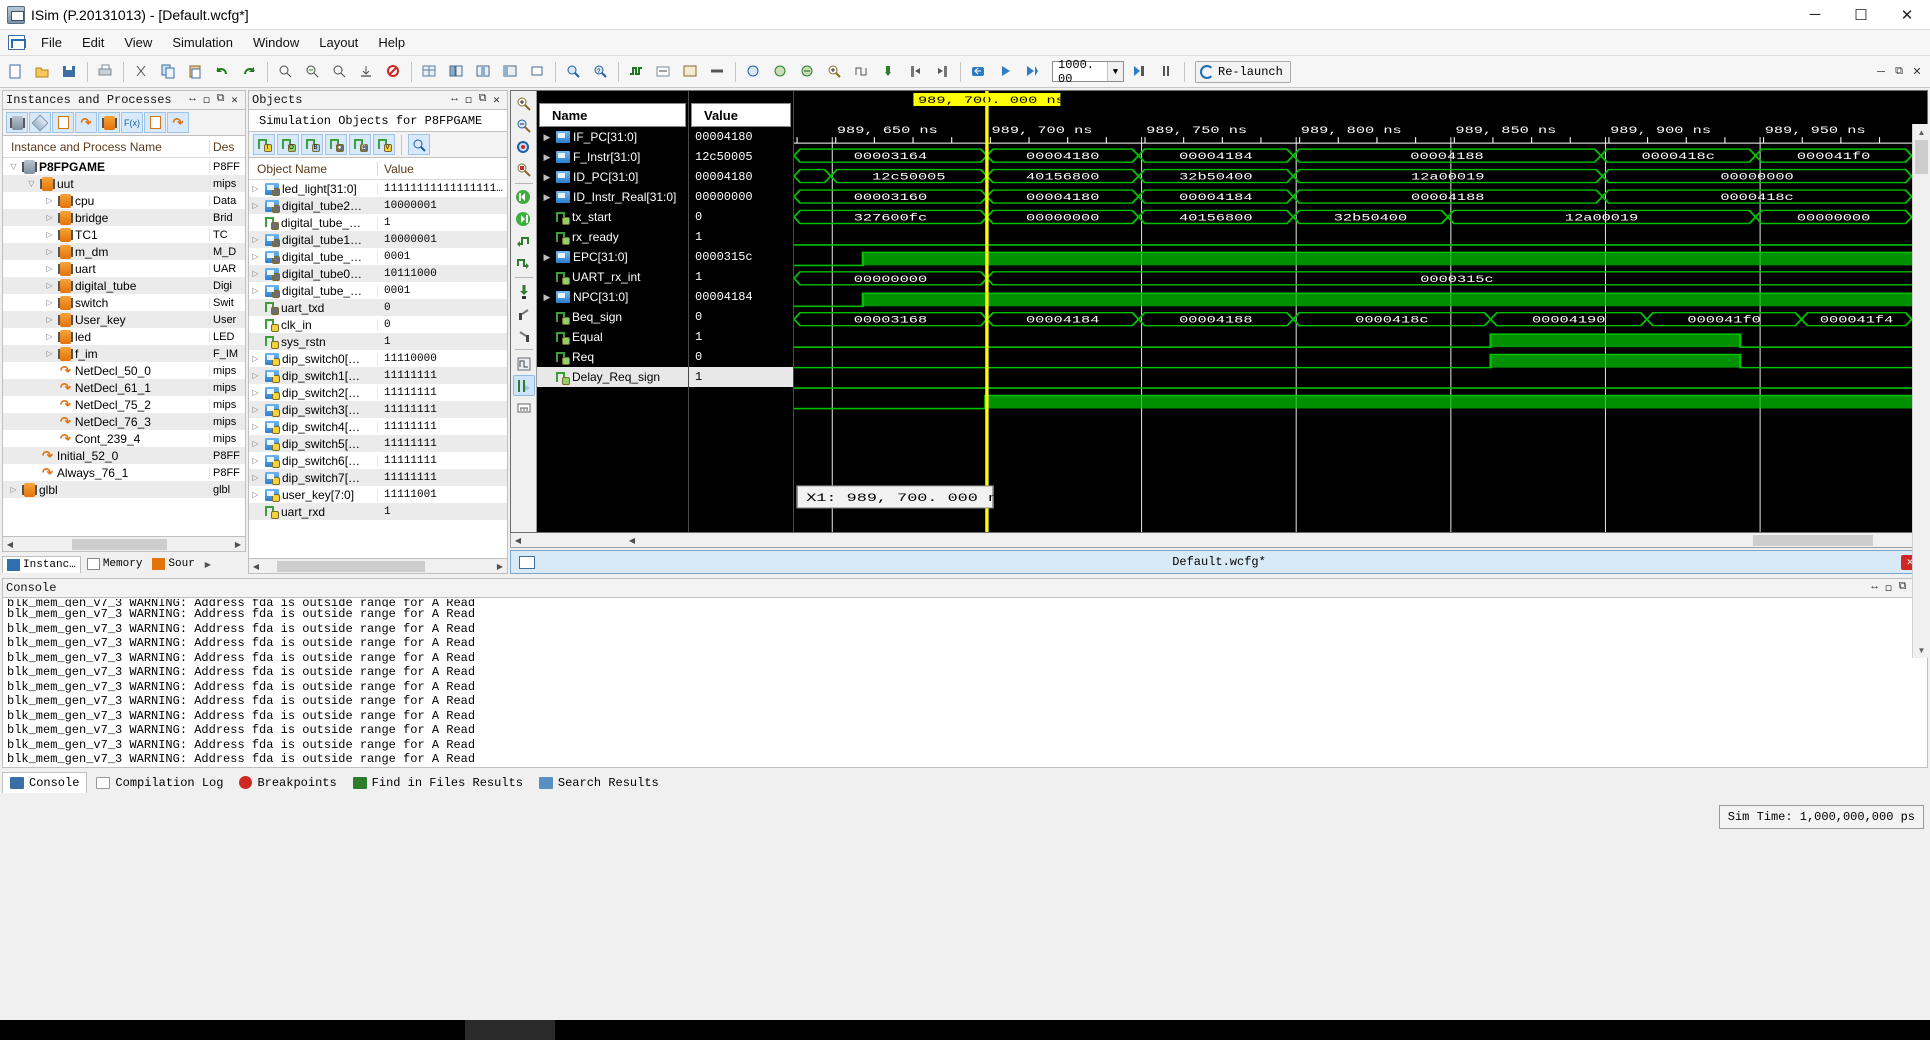  What do you see at coordinates (339, 71) in the screenshot?
I see `find-prev-icon` at bounding box center [339, 71].